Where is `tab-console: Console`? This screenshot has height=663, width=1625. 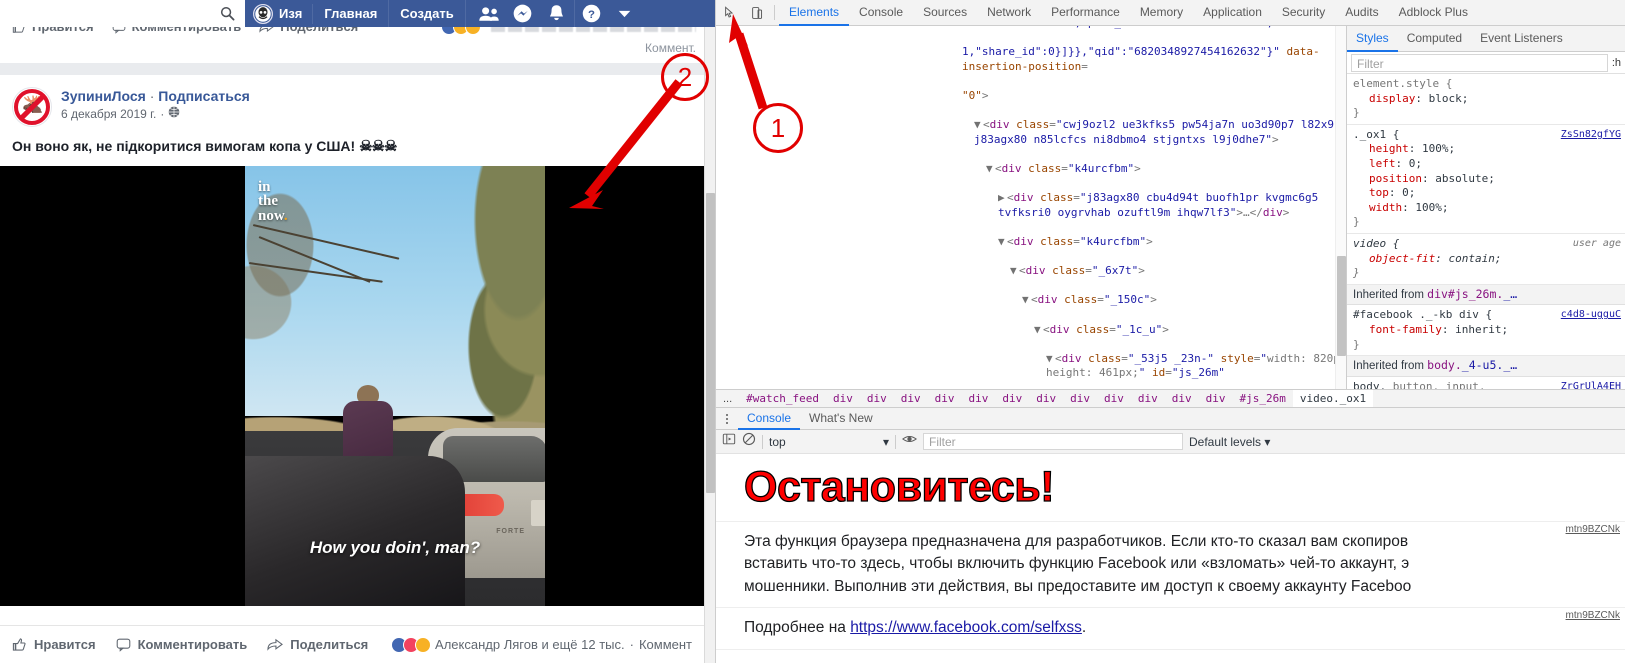 tab-console: Console is located at coordinates (881, 13).